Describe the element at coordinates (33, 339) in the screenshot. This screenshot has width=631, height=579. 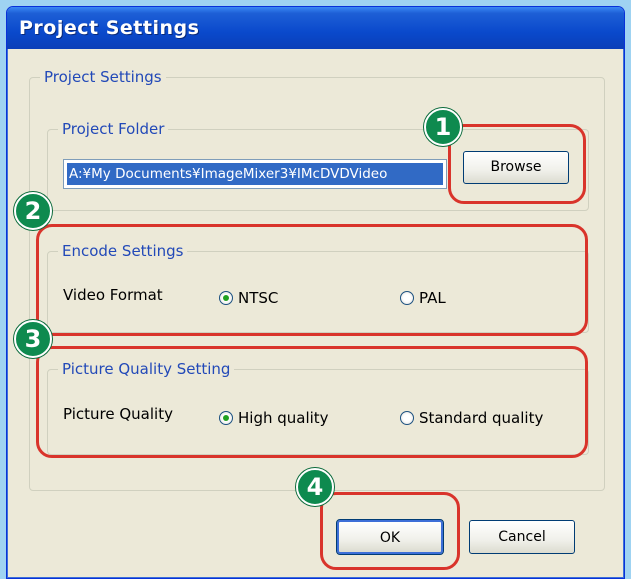
I see `step-3-badge: 3` at that location.